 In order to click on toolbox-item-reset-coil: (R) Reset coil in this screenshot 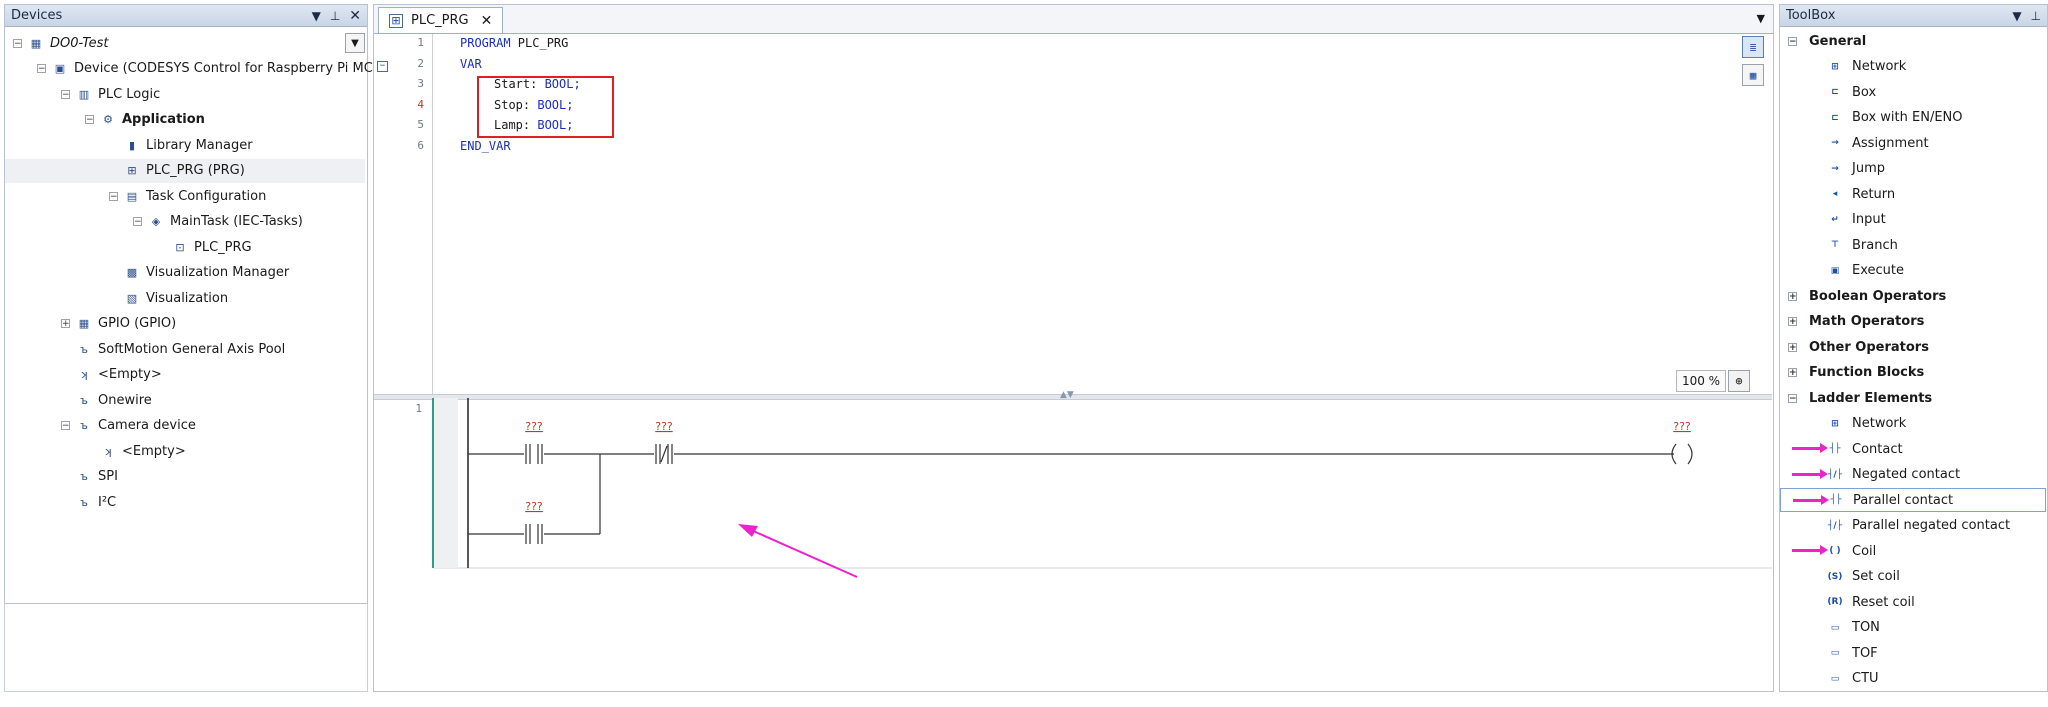, I will do `click(1913, 602)`.